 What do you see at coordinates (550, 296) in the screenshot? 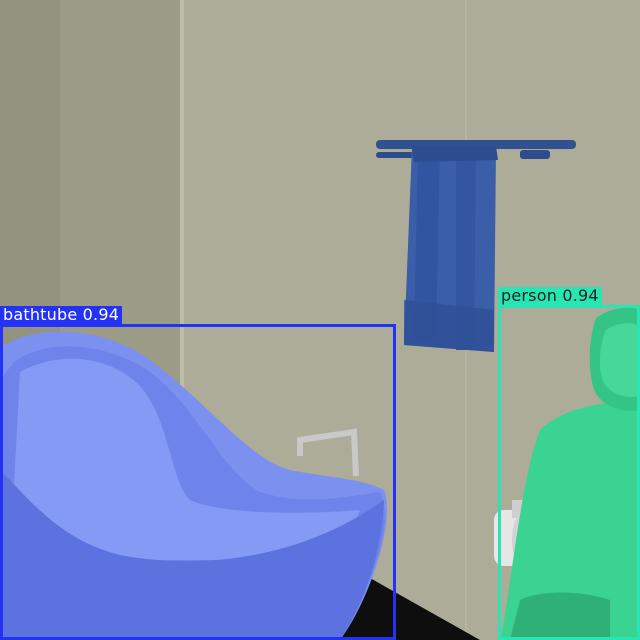
I see `person-detection-label: person 0.94` at bounding box center [550, 296].